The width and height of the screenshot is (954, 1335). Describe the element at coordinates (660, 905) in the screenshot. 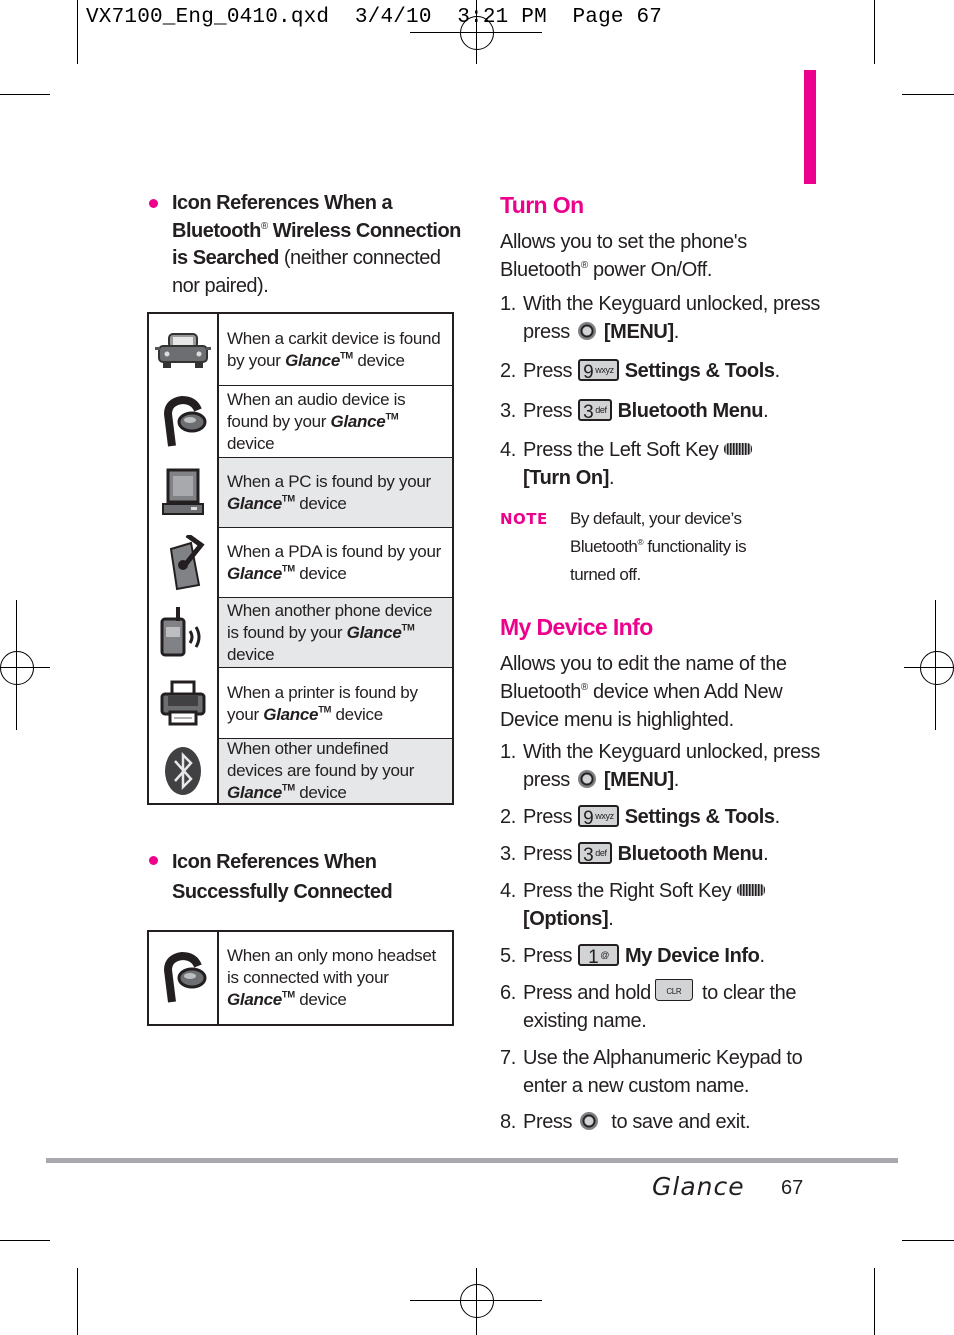

I see `mdi-step-4: 4. Press the Right Soft Key [Options].` at that location.